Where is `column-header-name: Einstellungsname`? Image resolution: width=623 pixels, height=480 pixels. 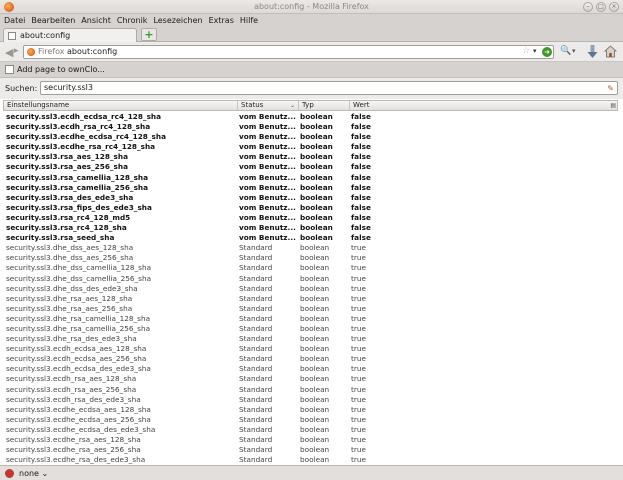 column-header-name: Einstellungsname is located at coordinates (121, 105).